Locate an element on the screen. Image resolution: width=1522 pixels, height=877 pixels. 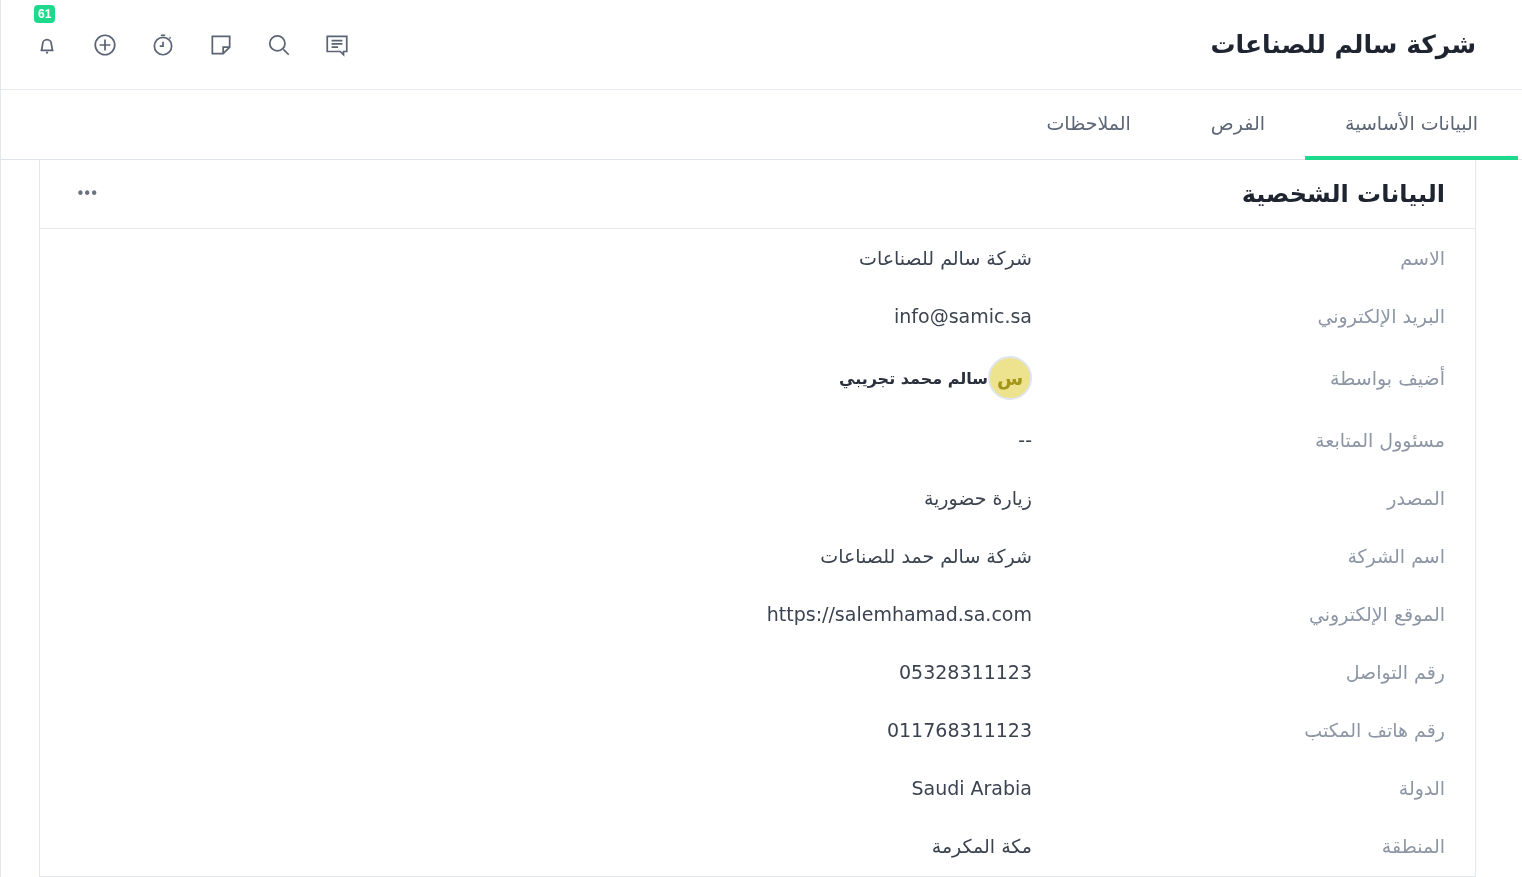
tab: البيانات الأساسية is located at coordinates (1411, 125).